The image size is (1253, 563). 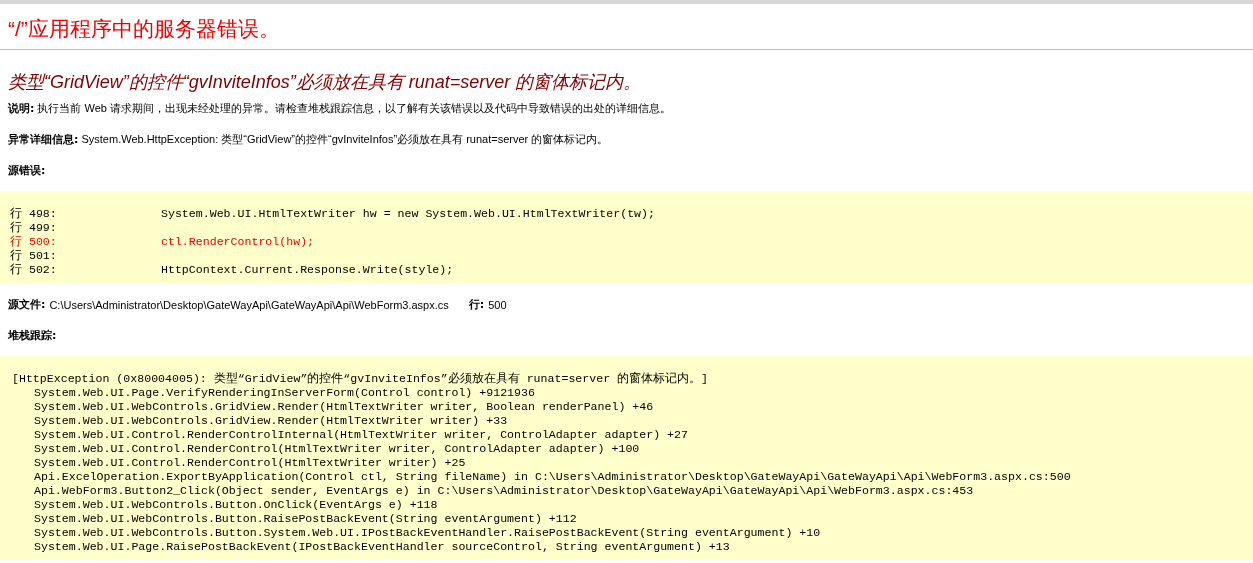 What do you see at coordinates (345, 139) in the screenshot?
I see `exception-details-text: System.Web.HttpException: 类型“GridView”的控件“gvInviteInfos”必须放在具有 runat=server 的窗体标记内。` at bounding box center [345, 139].